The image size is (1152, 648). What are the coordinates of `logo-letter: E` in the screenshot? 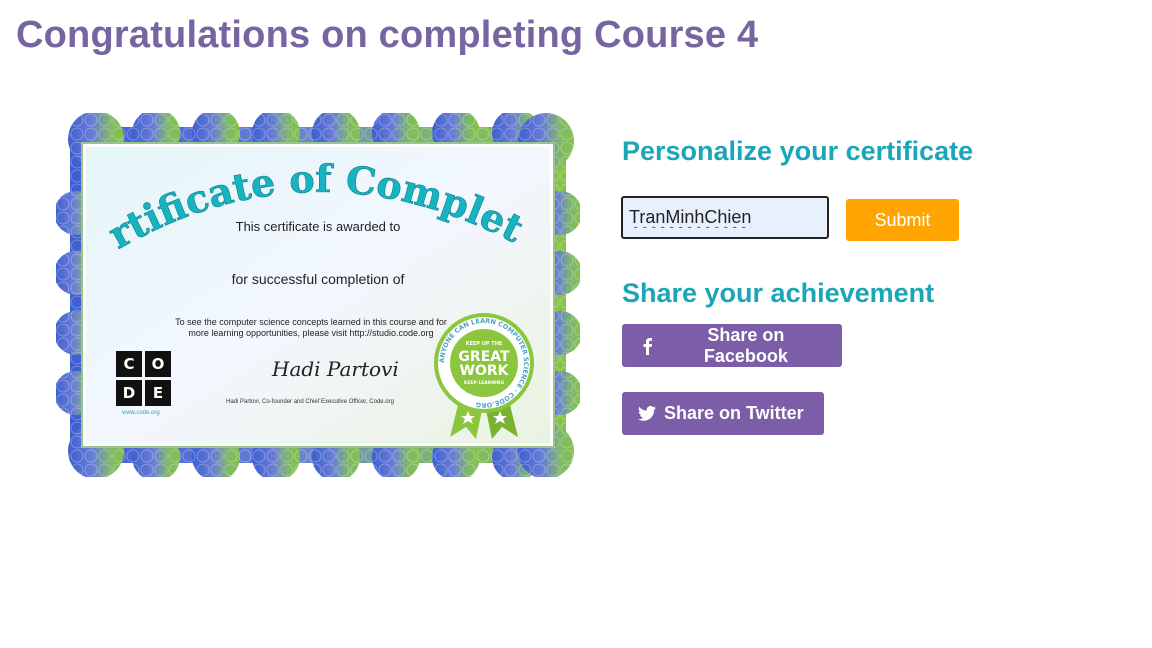 It's located at (158, 393).